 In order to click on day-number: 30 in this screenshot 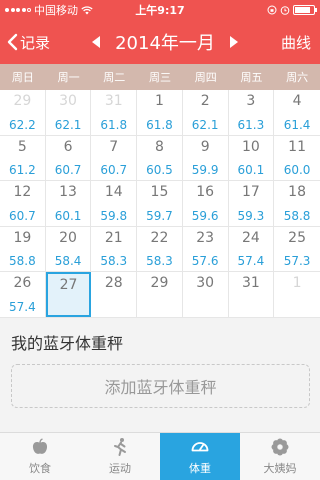, I will do `click(68, 101)`.